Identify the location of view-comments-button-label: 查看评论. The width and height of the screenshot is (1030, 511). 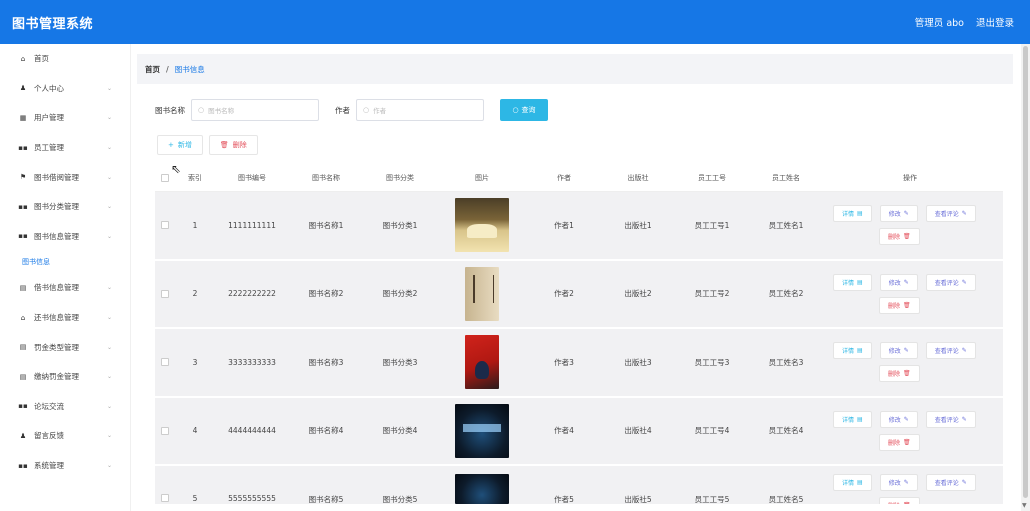
(946, 215).